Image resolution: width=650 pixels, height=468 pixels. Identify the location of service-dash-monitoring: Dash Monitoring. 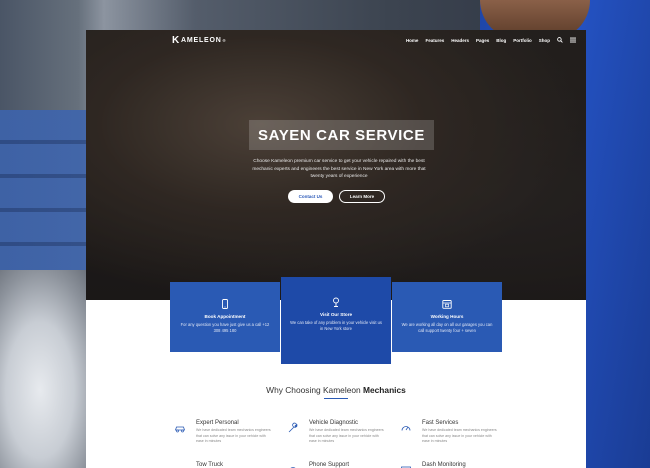
(450, 465).